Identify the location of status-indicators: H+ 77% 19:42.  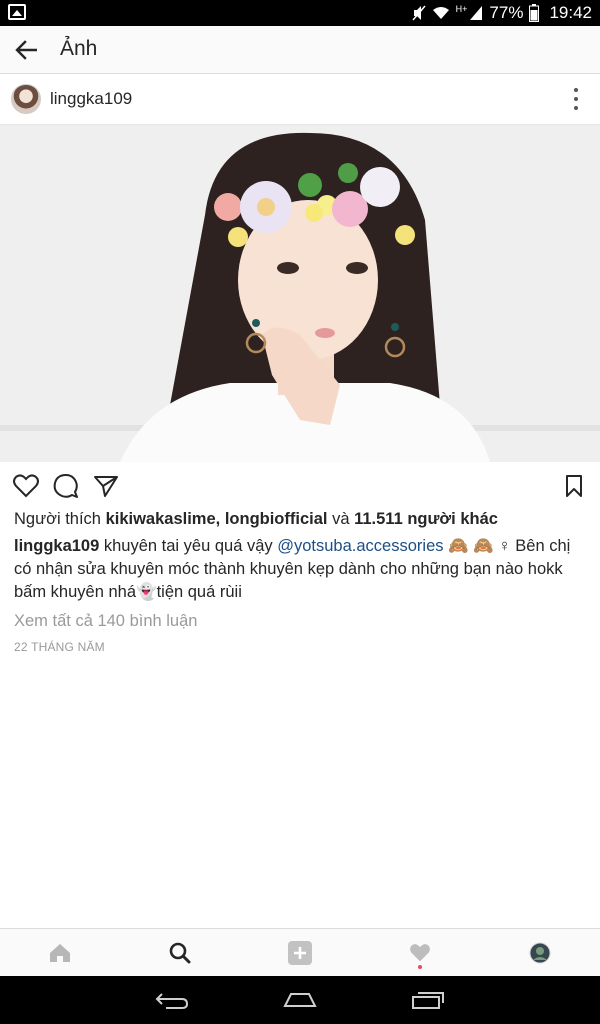
(502, 13).